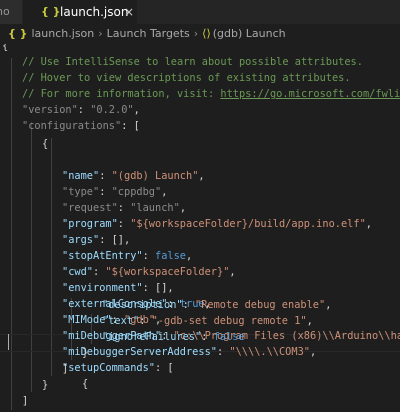  I want to click on json-key: "stopAtEntry", so click(102, 256).